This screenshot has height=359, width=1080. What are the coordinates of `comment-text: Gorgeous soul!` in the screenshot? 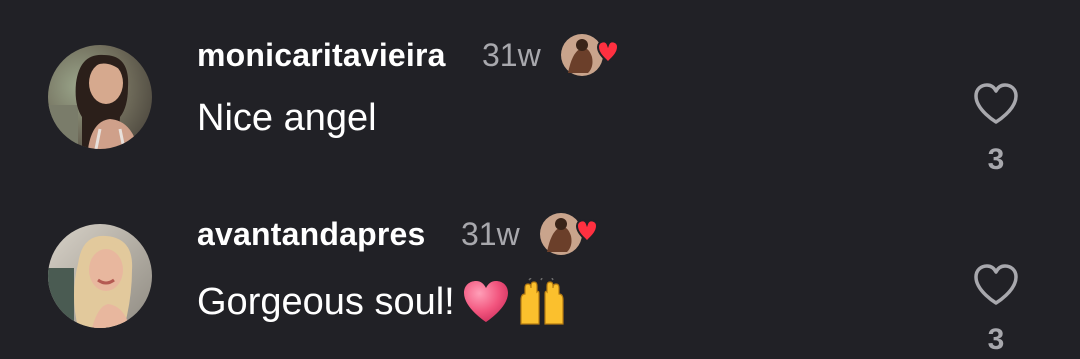 It's located at (382, 301).